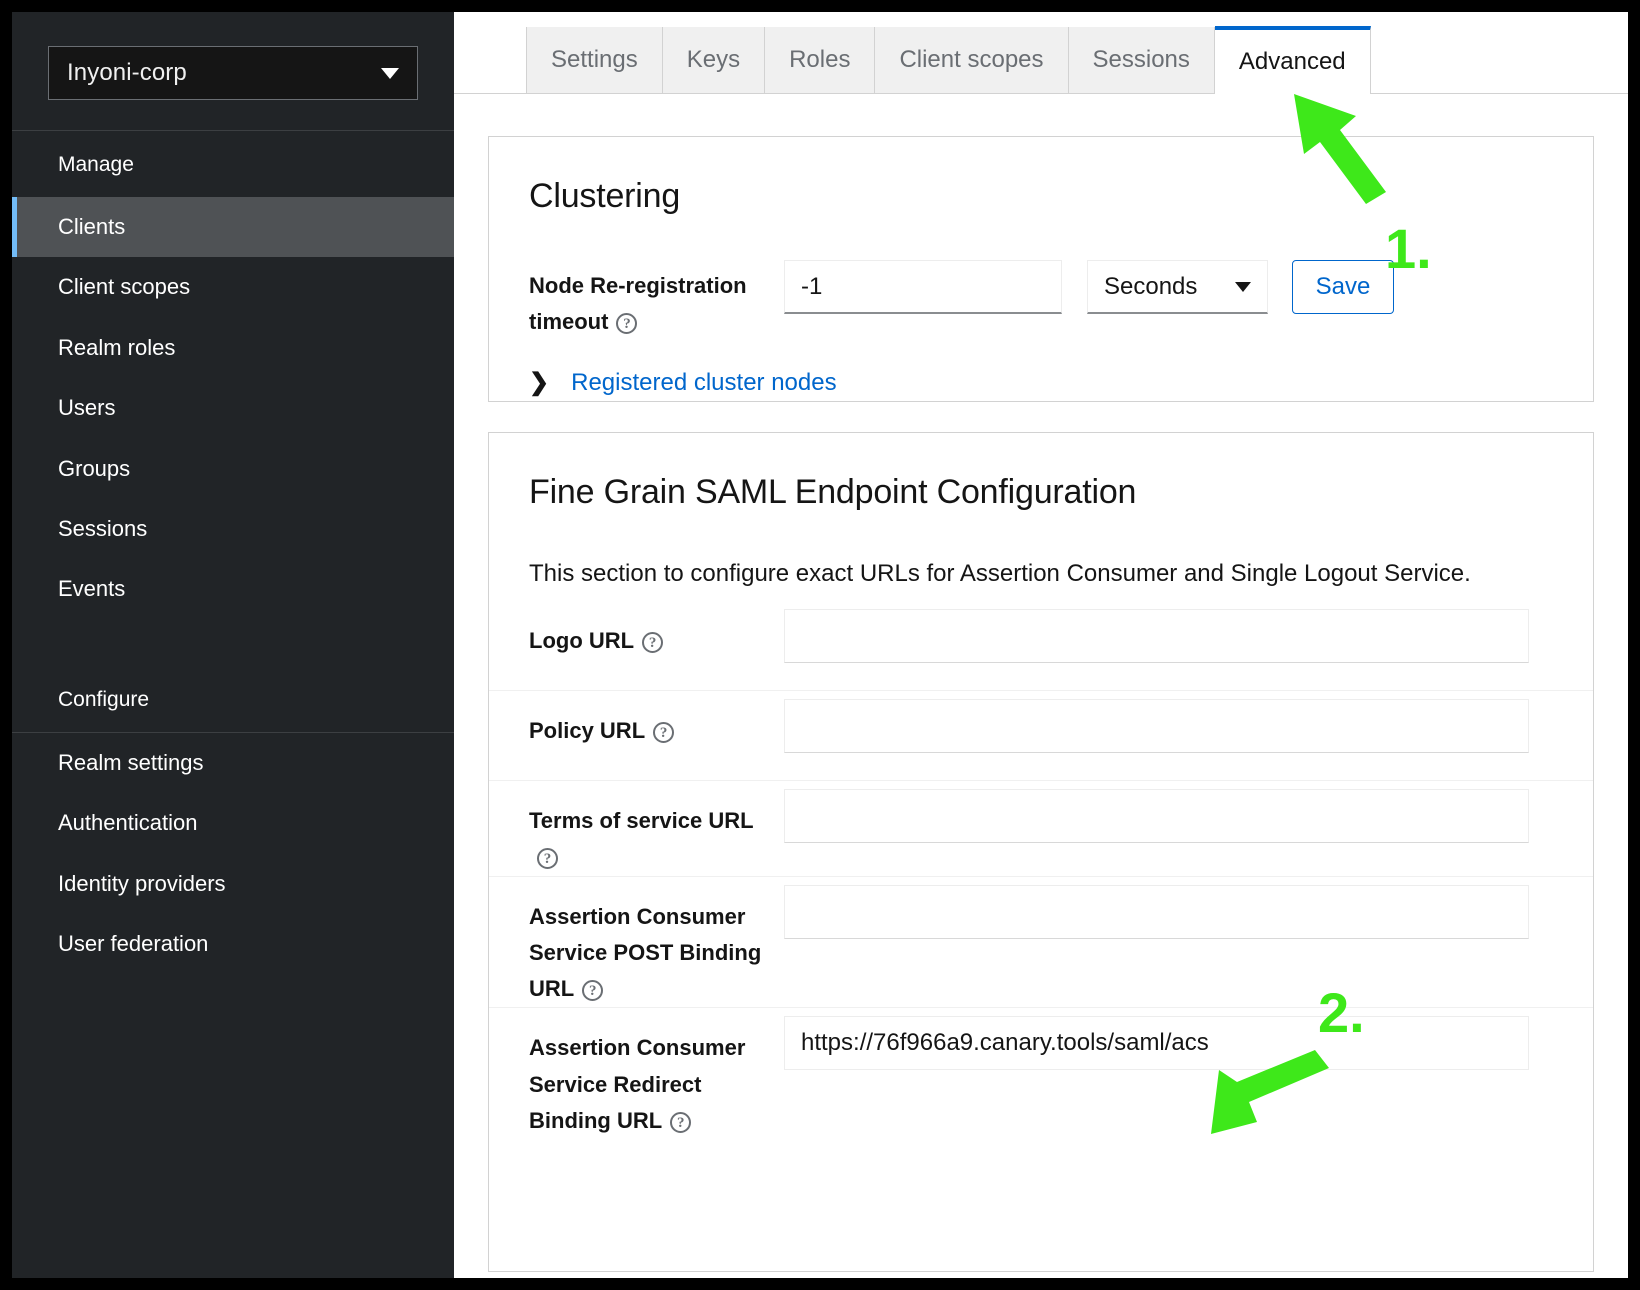 The height and width of the screenshot is (1290, 1640). I want to click on node-reregistration-timeout-input, so click(923, 287).